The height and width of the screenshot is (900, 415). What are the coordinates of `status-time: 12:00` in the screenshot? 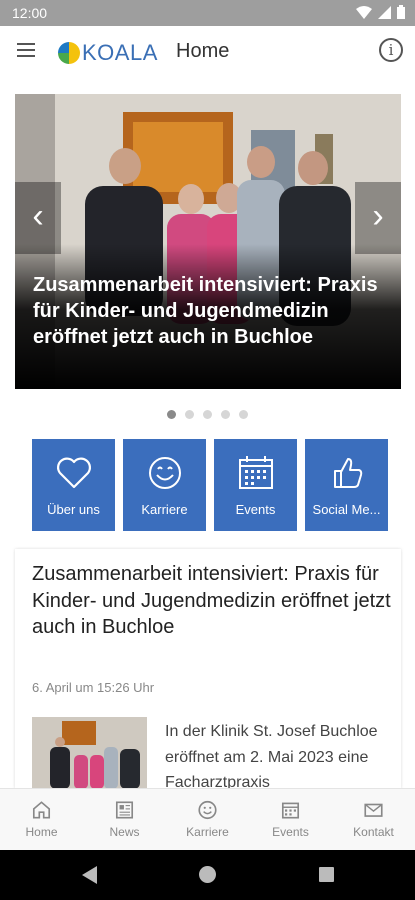 It's located at (30, 13).